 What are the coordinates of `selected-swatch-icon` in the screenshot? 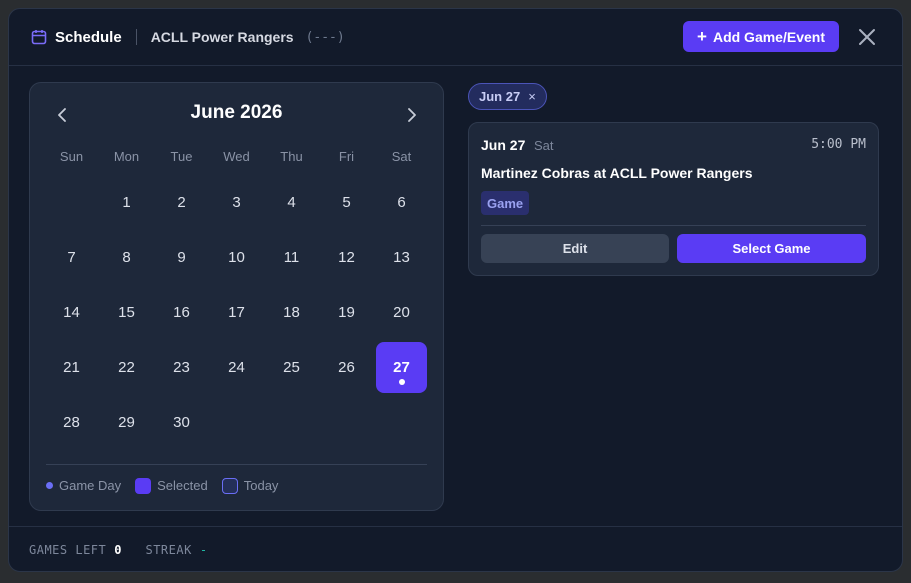 It's located at (143, 485).